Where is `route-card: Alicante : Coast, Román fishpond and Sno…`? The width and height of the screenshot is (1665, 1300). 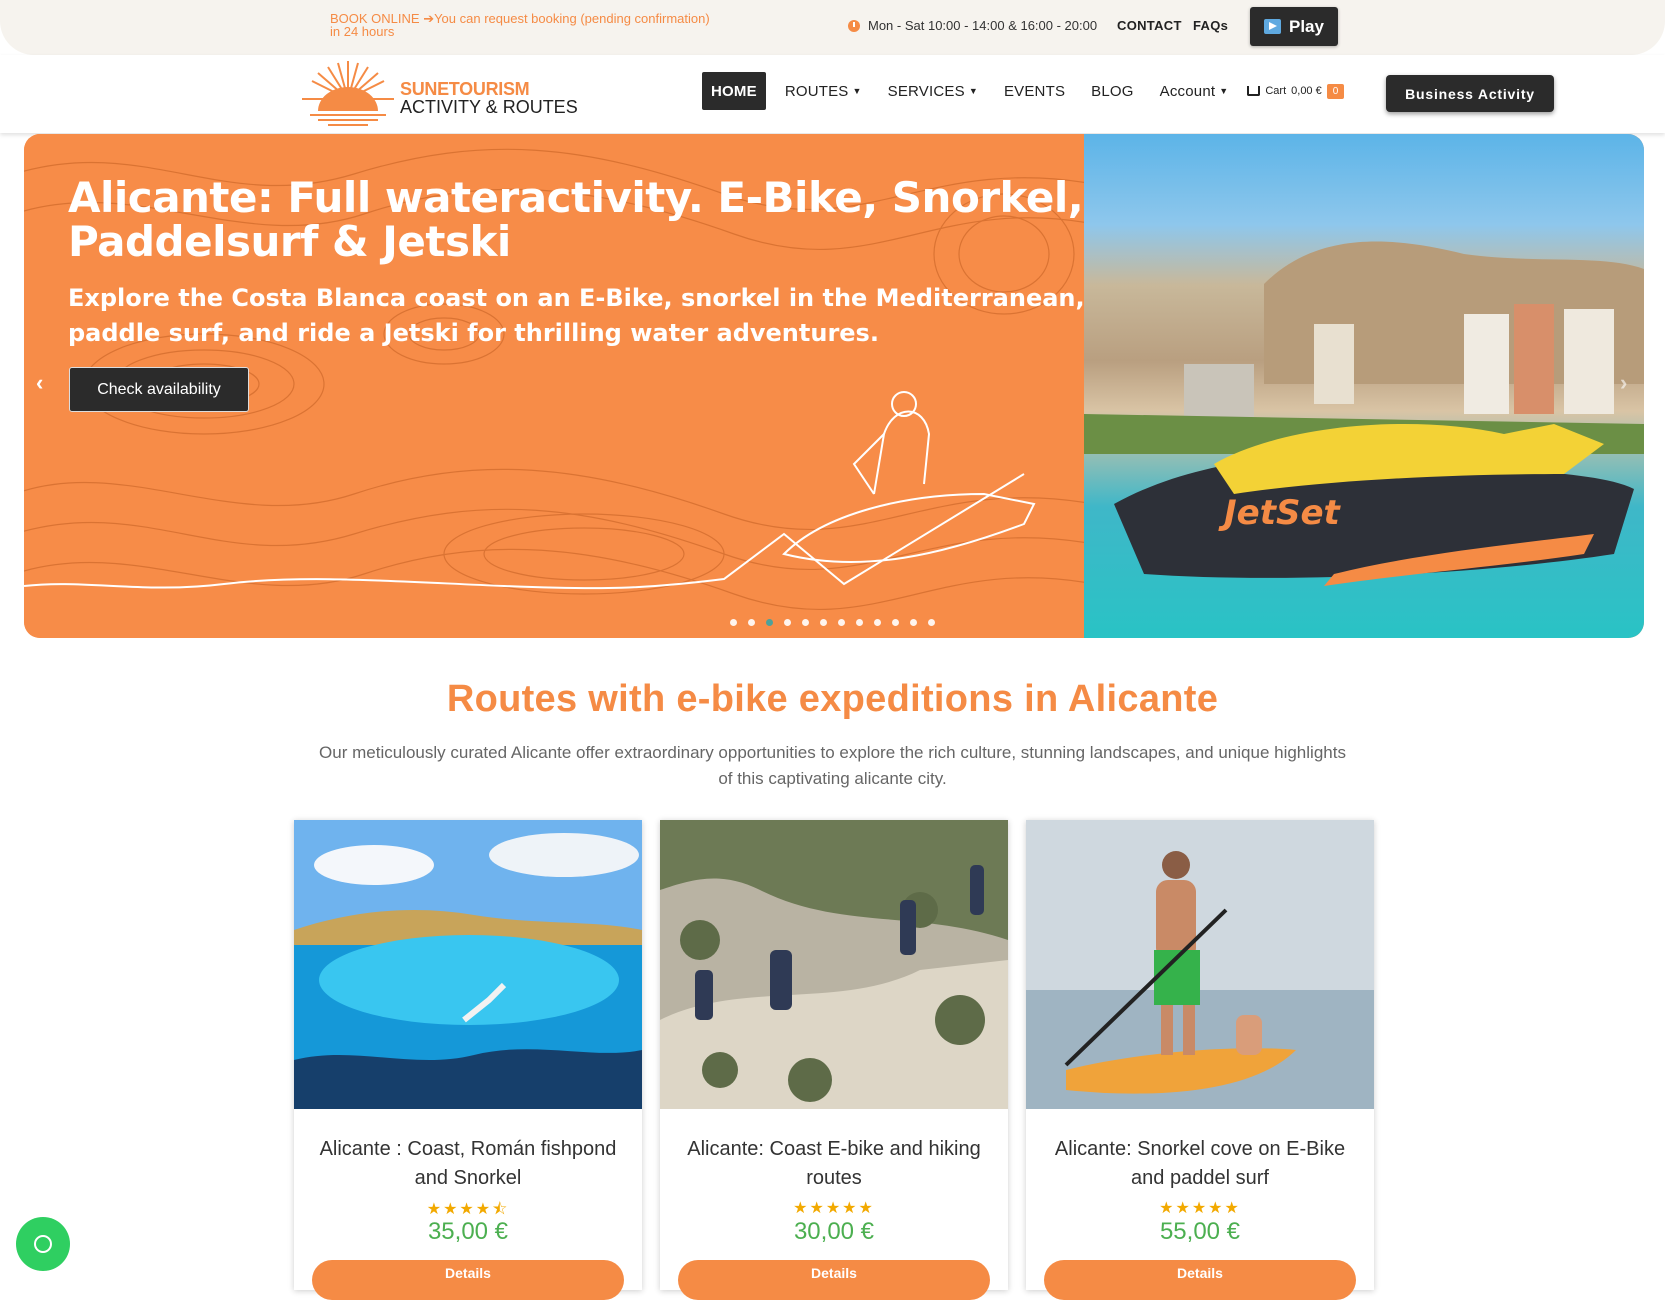 route-card: Alicante : Coast, Román fishpond and Sno… is located at coordinates (468, 1060).